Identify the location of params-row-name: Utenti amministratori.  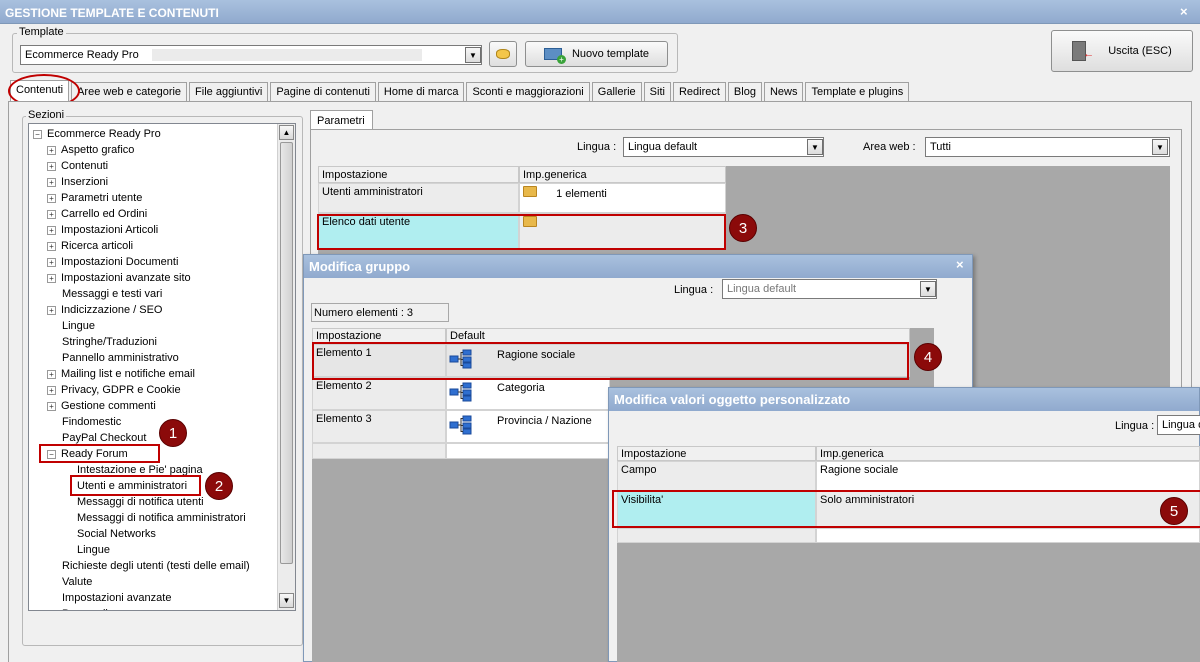
(418, 198).